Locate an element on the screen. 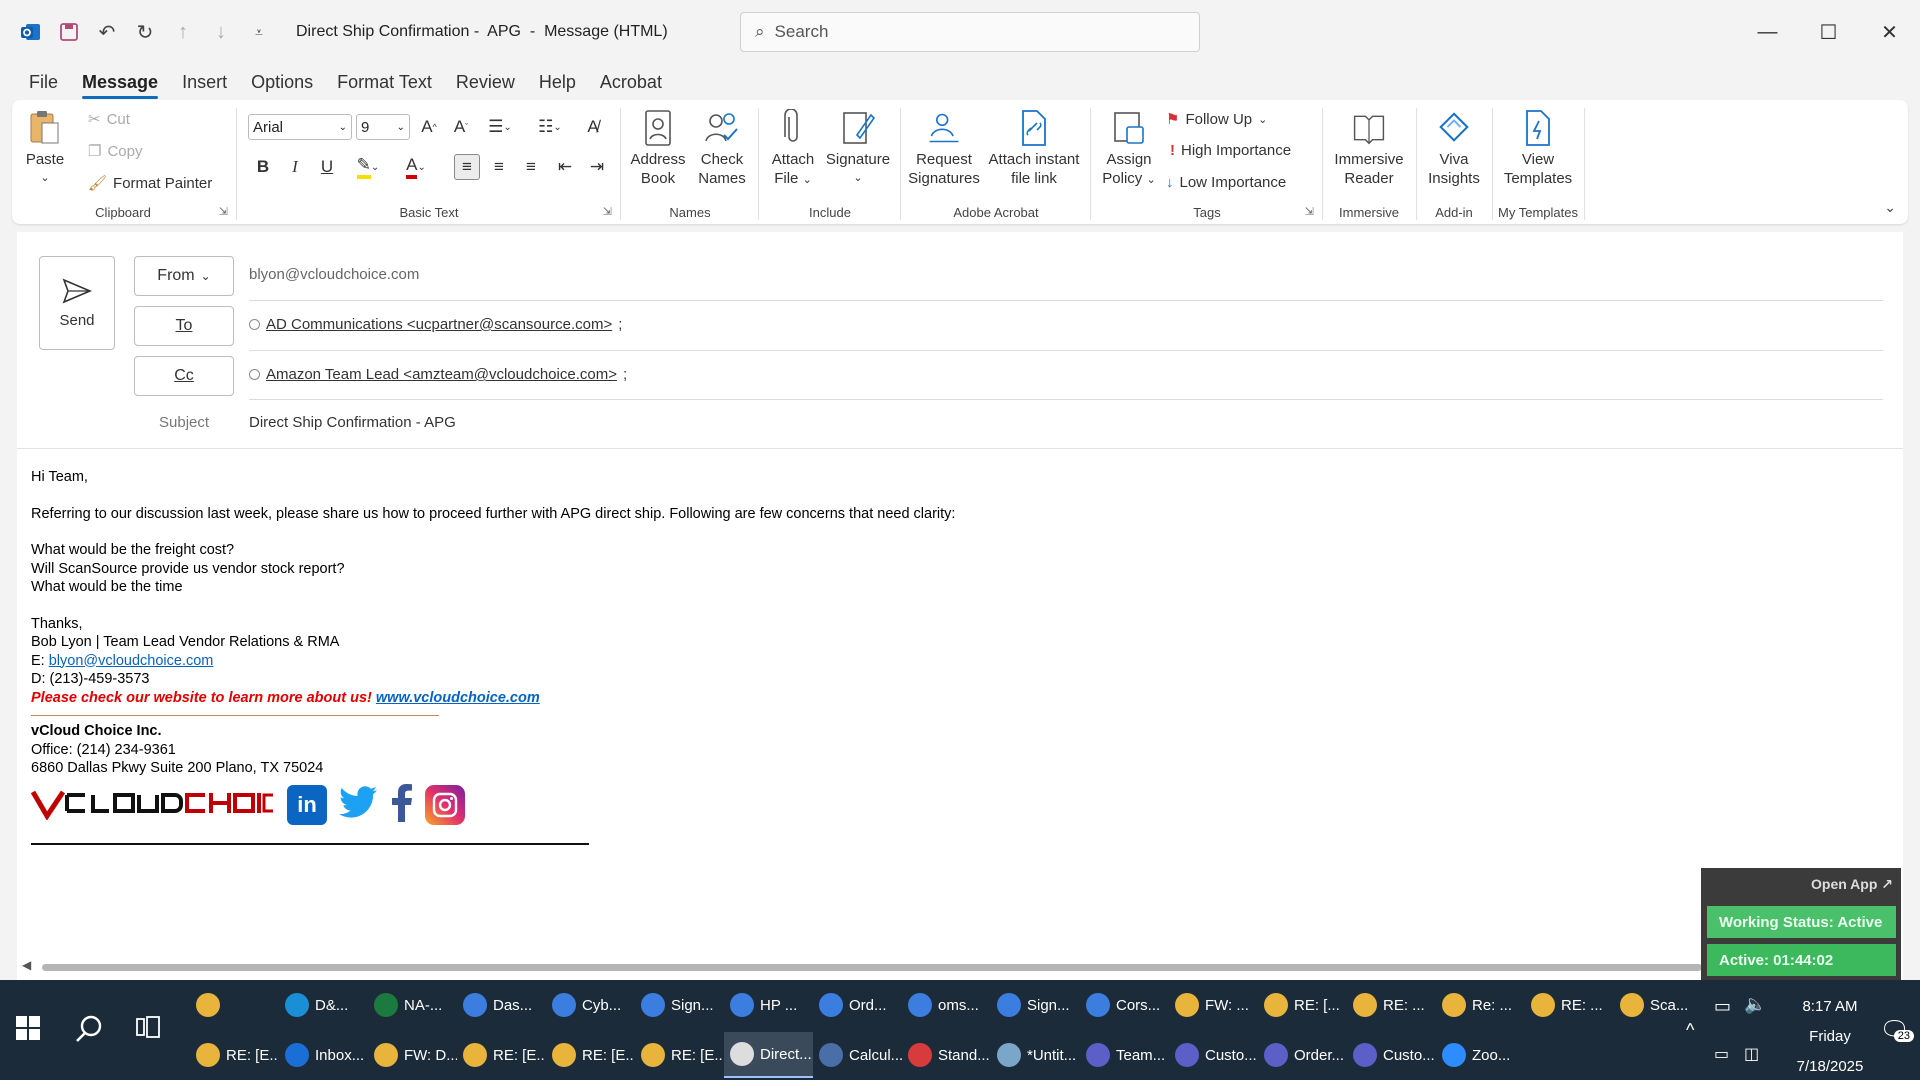 The height and width of the screenshot is (1080, 1920). copy-button: ❐ Copy is located at coordinates (115, 151).